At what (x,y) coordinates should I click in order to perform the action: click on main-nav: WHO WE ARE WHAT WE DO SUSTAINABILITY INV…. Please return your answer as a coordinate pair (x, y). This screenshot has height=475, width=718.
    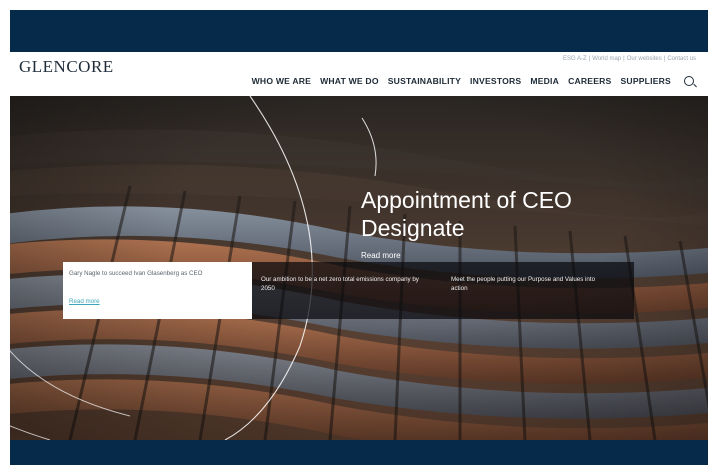
    Looking at the image, I should click on (473, 81).